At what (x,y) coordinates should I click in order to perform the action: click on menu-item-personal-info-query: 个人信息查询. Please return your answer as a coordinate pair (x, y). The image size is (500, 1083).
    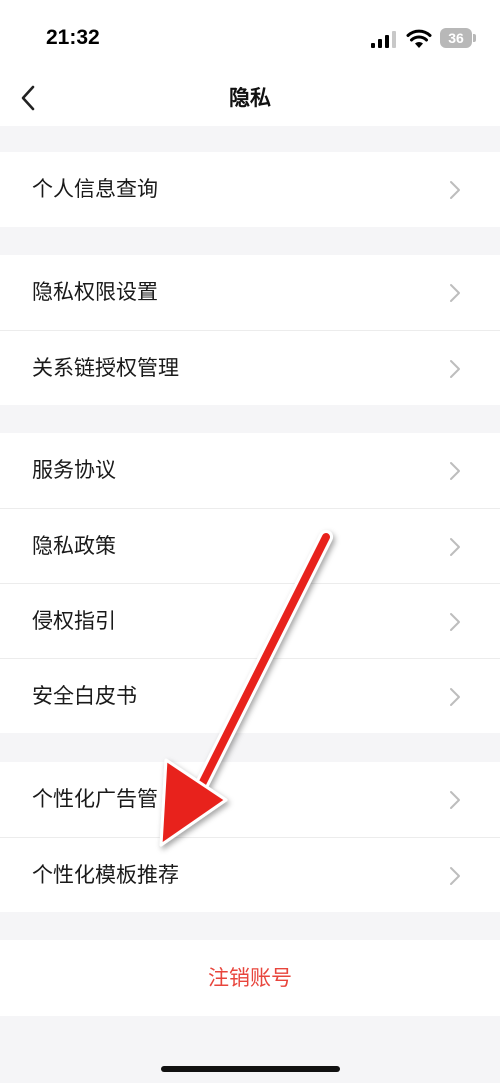
    Looking at the image, I should click on (250, 189).